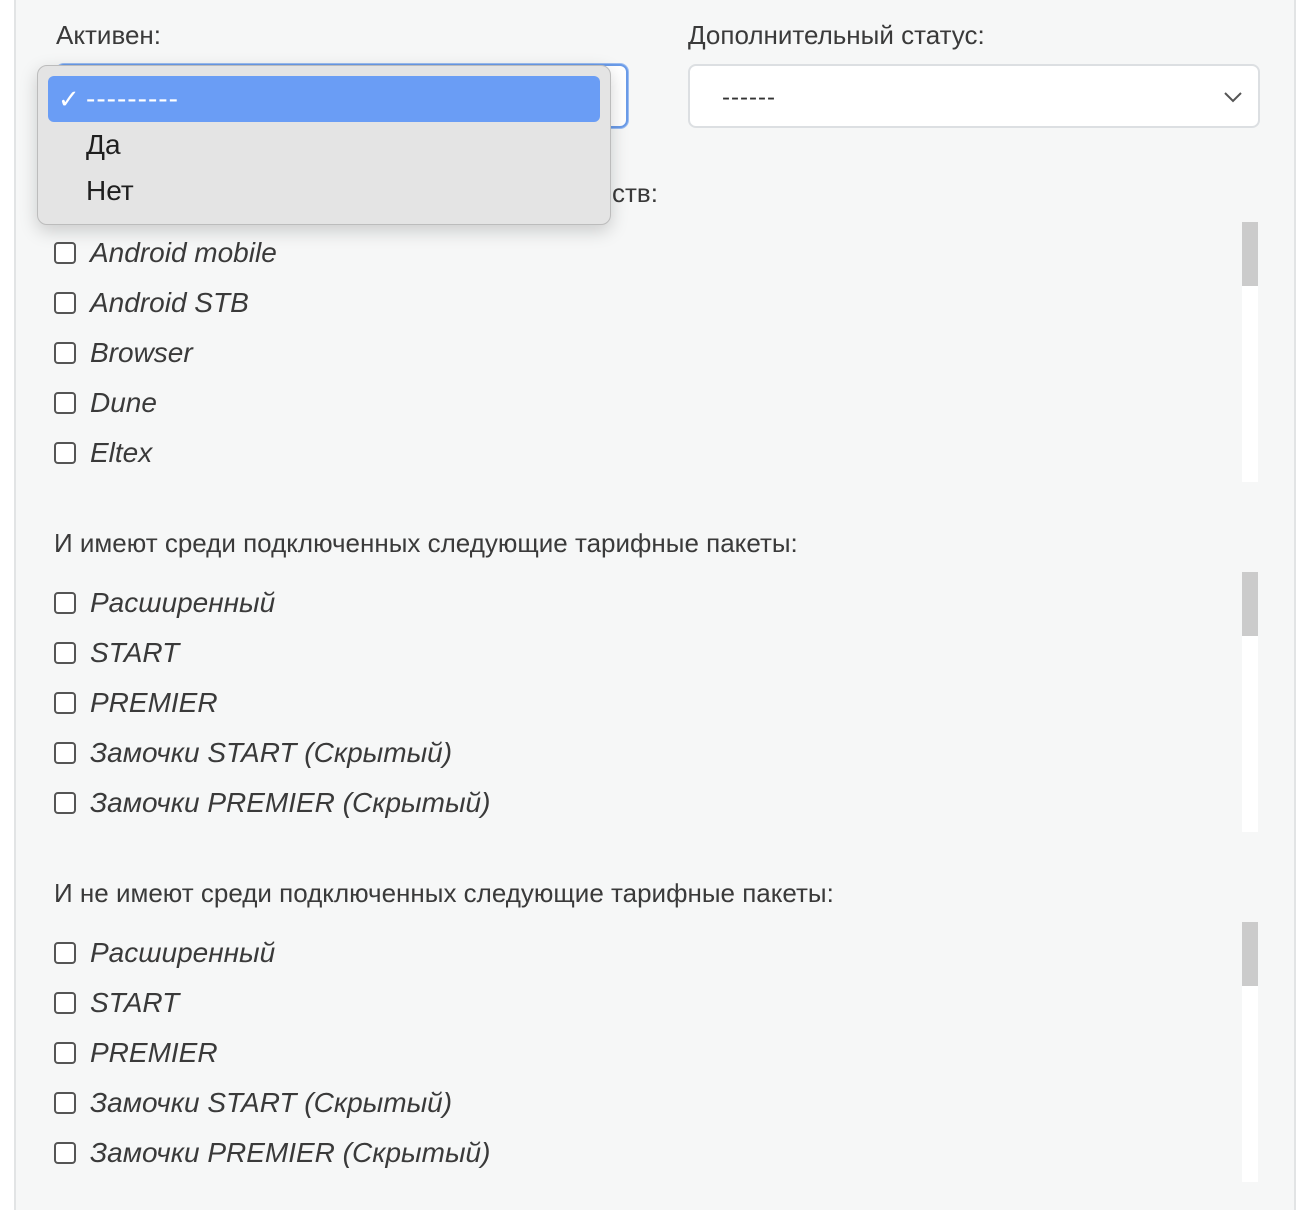 The height and width of the screenshot is (1210, 1314). I want to click on list-item: Dune, so click(656, 403).